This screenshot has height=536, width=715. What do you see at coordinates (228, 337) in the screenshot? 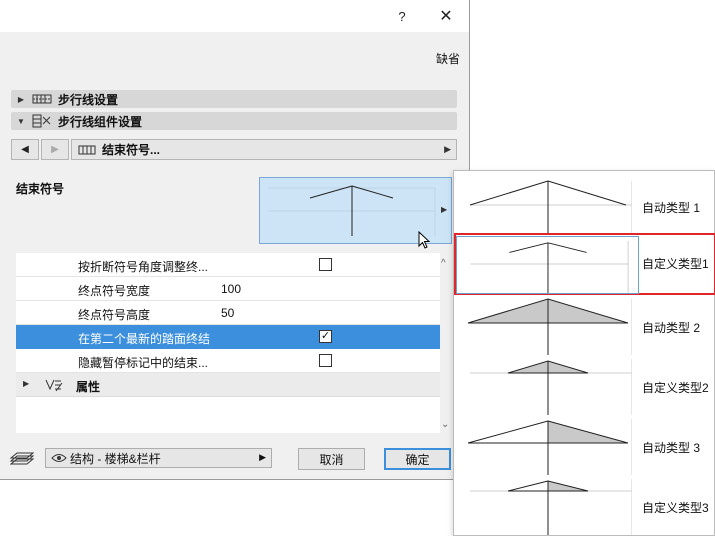
I see `settings-row-selected: 在第二个最新的踏面终结 ✓` at bounding box center [228, 337].